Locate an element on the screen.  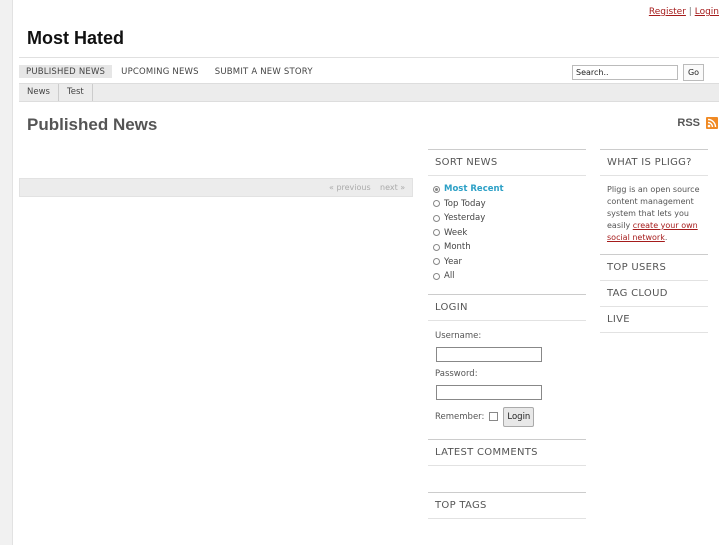
rss-label: RSS is located at coordinates (688, 123).